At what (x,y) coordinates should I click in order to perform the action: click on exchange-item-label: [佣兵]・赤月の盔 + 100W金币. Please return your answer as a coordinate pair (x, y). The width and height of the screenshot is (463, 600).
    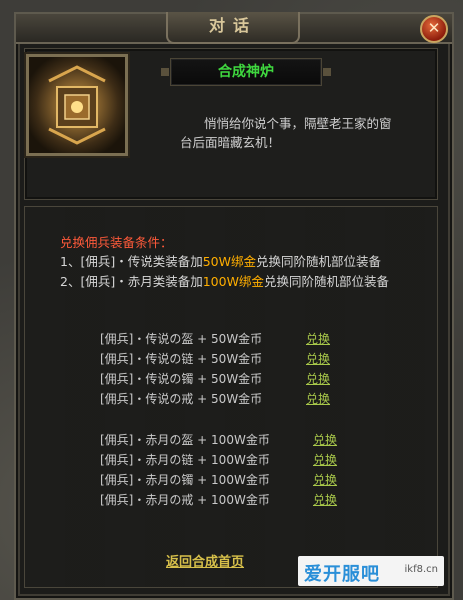
    Looking at the image, I should click on (185, 440).